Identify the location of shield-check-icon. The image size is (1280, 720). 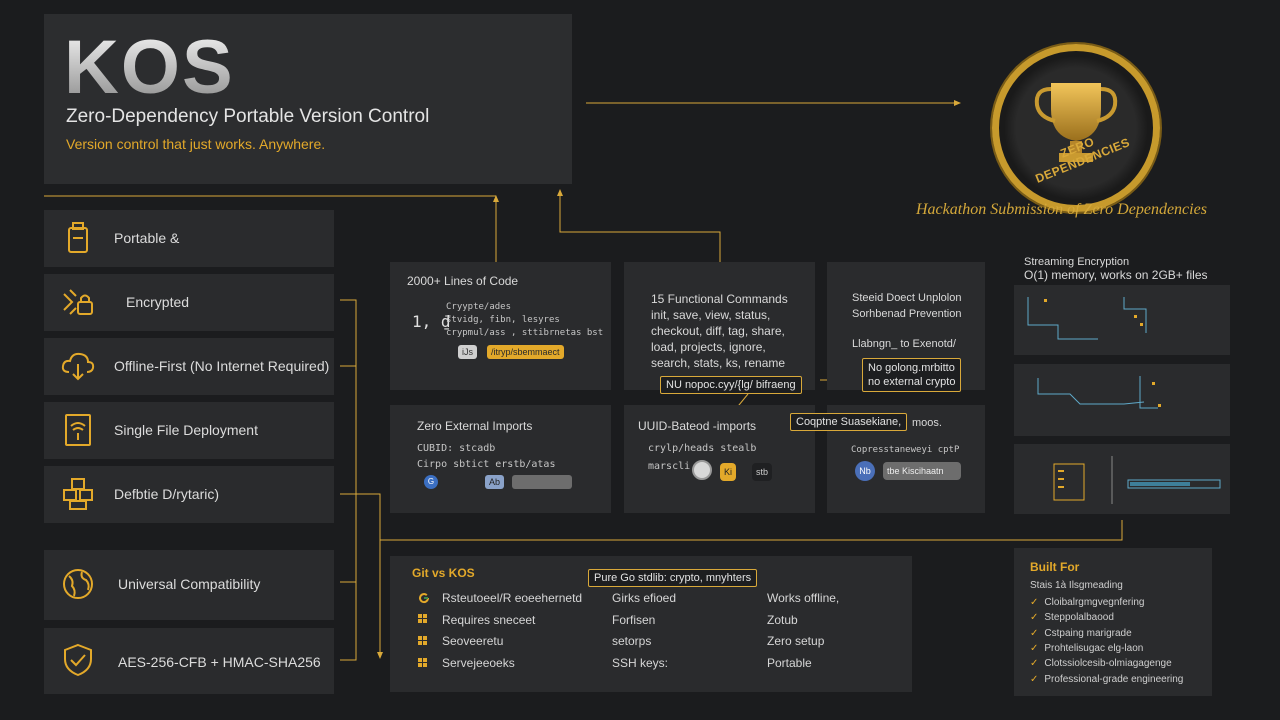
(78, 660).